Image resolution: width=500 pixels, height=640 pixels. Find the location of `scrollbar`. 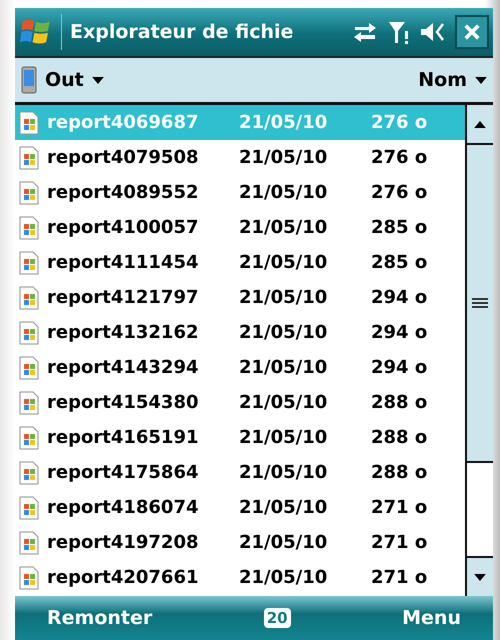

scrollbar is located at coordinates (479, 350).